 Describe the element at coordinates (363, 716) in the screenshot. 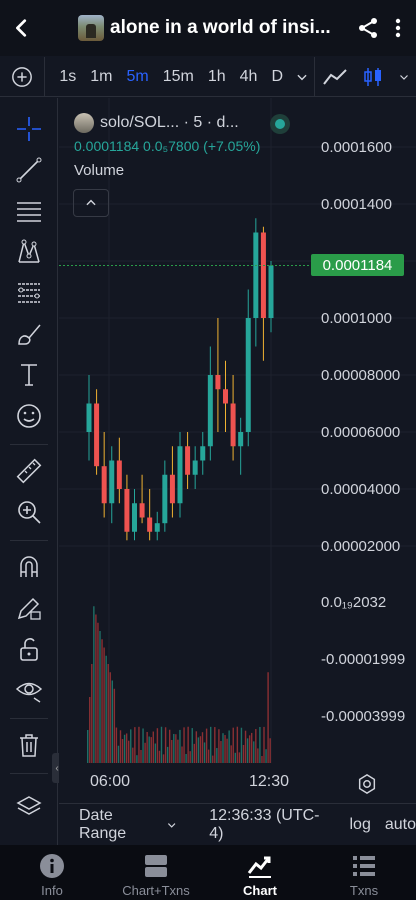

I see `y-axis-label: -0.00003999` at that location.